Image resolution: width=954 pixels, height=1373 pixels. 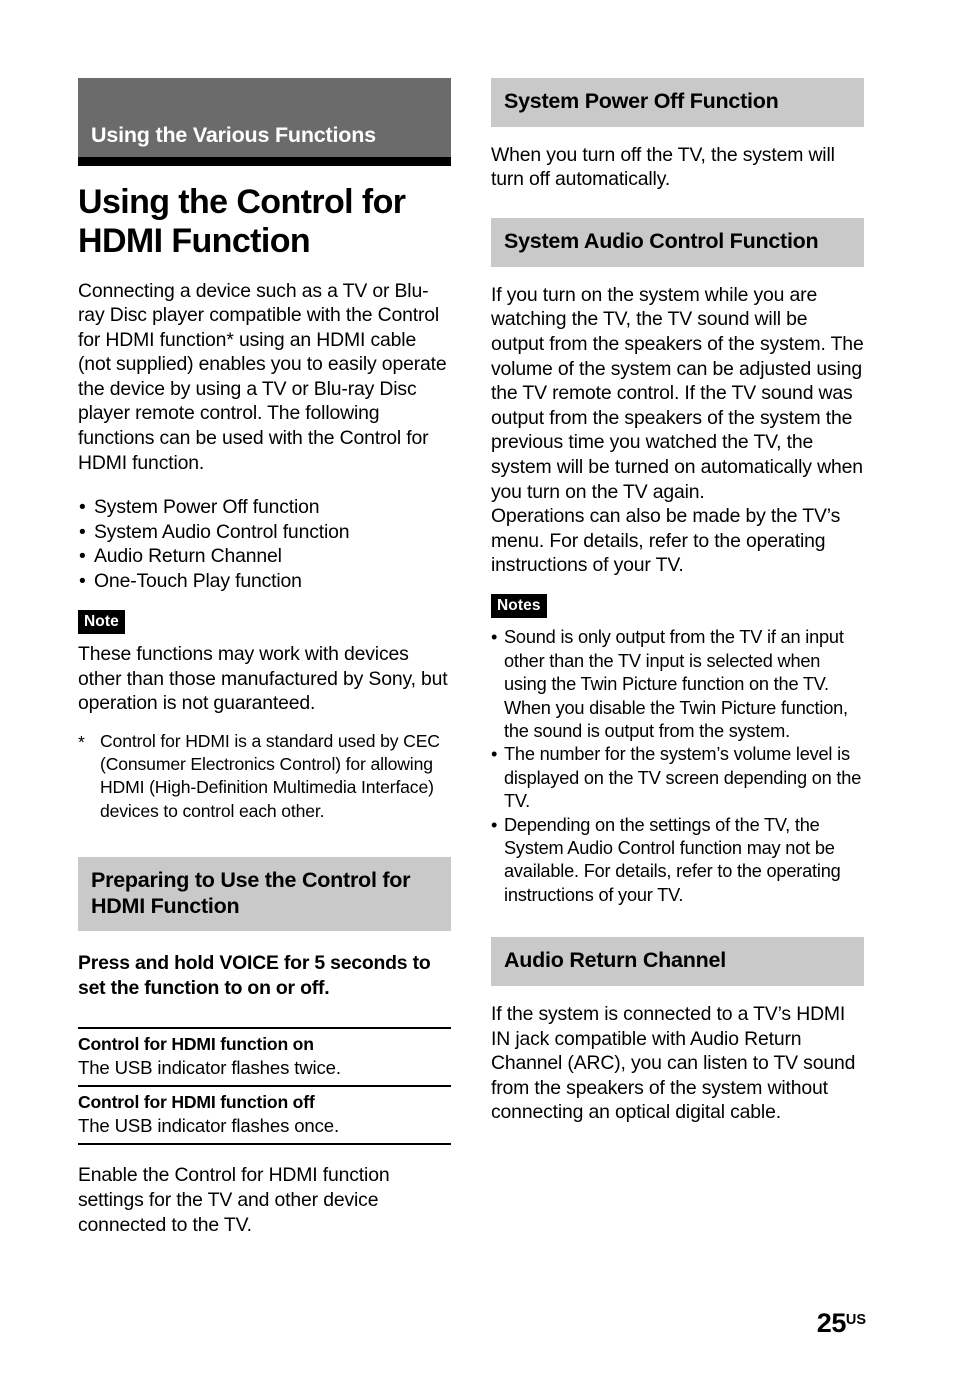 I want to click on page-number: 25US, so click(x=841, y=1323).